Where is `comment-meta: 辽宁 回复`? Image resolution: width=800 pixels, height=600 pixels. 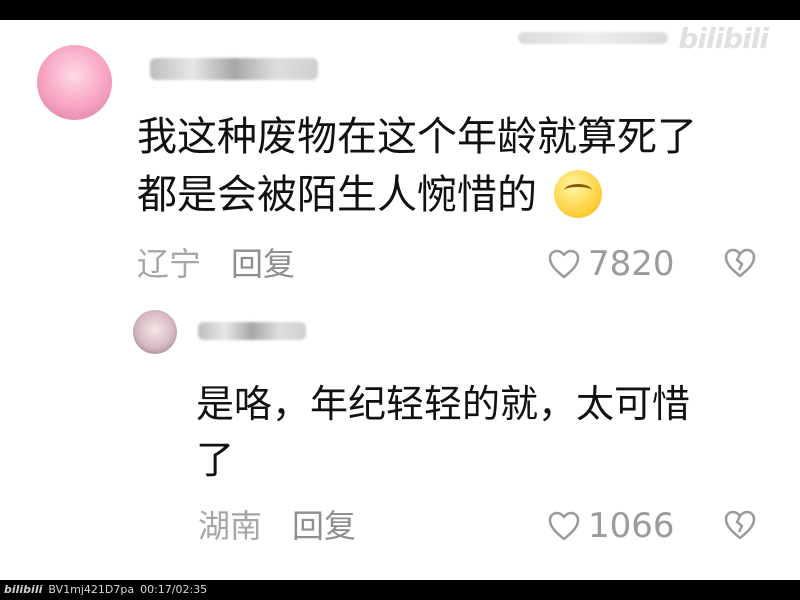
comment-meta: 辽宁 回复 is located at coordinates (216, 264).